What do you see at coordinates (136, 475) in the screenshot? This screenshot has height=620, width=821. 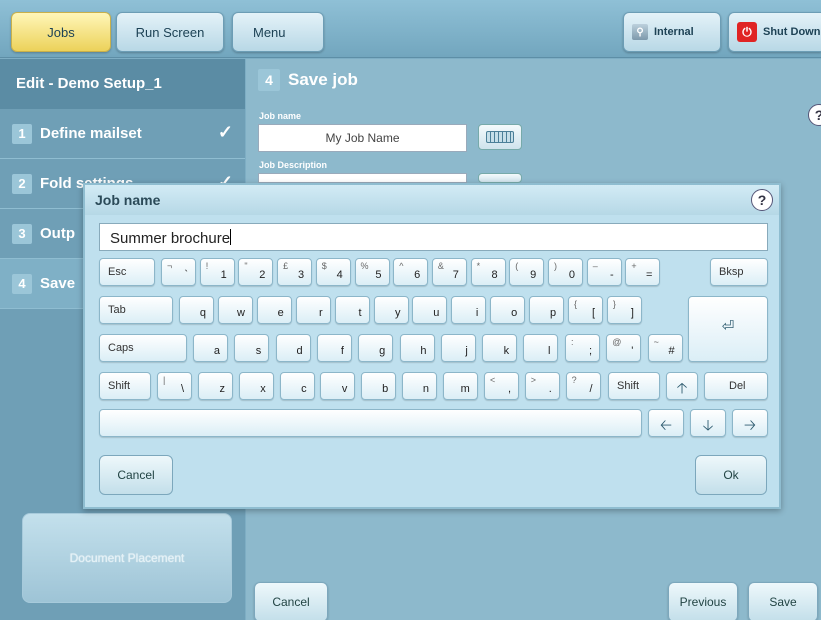 I see `dialog-cancel-button: Cancel` at bounding box center [136, 475].